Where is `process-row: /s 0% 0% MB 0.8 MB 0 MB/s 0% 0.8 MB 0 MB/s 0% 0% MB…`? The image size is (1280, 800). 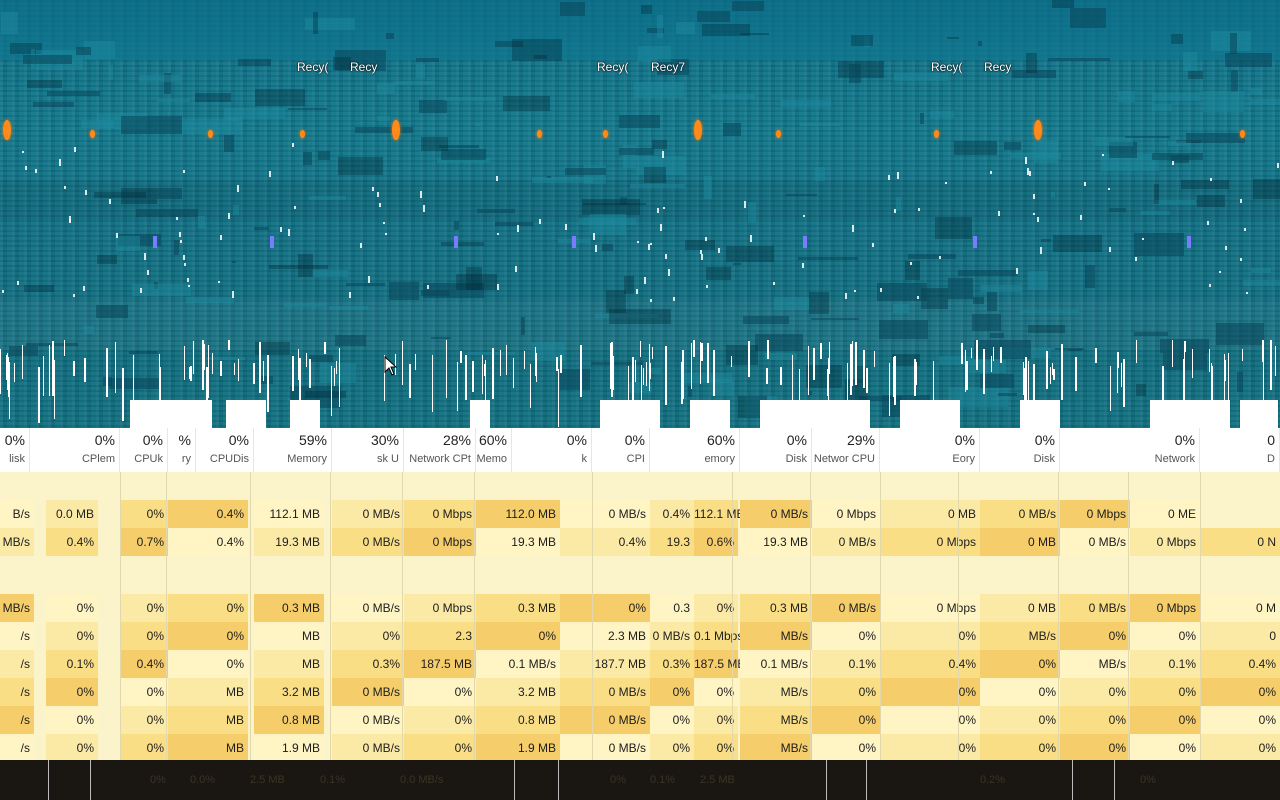
process-row: /s 0% 0% MB 0.8 MB 0 MB/s 0% 0.8 MB 0 MB/s 0% 0% MB… is located at coordinates (640, 720).